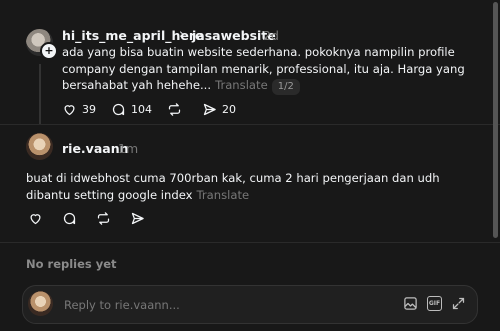 The image size is (500, 331). What do you see at coordinates (79, 109) in the screenshot?
I see `like-button: 39` at bounding box center [79, 109].